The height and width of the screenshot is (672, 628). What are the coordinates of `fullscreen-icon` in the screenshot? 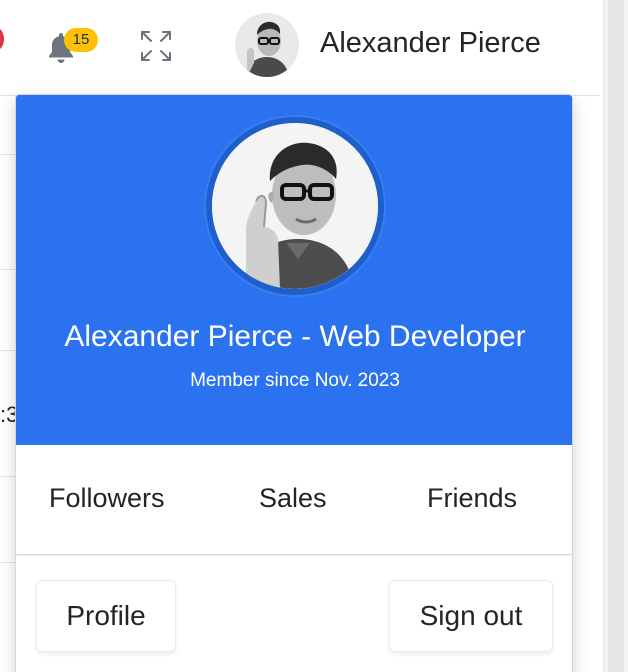 It's located at (156, 46).